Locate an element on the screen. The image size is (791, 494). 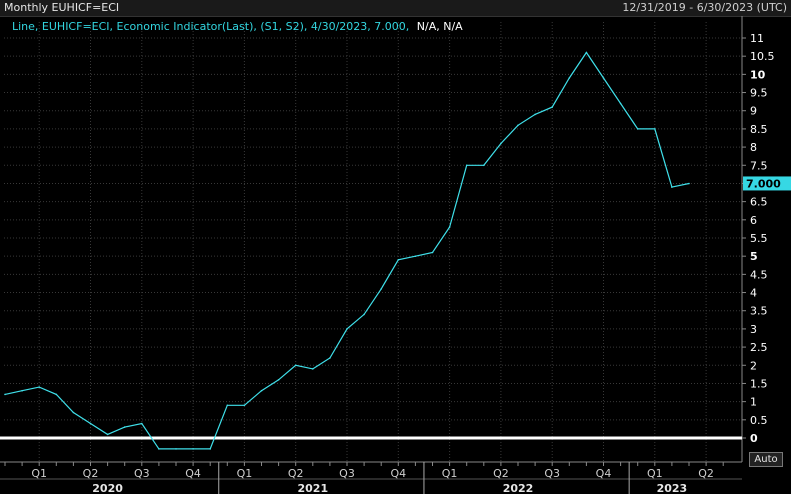
y-tick-label: 4.5 is located at coordinates (759, 274).